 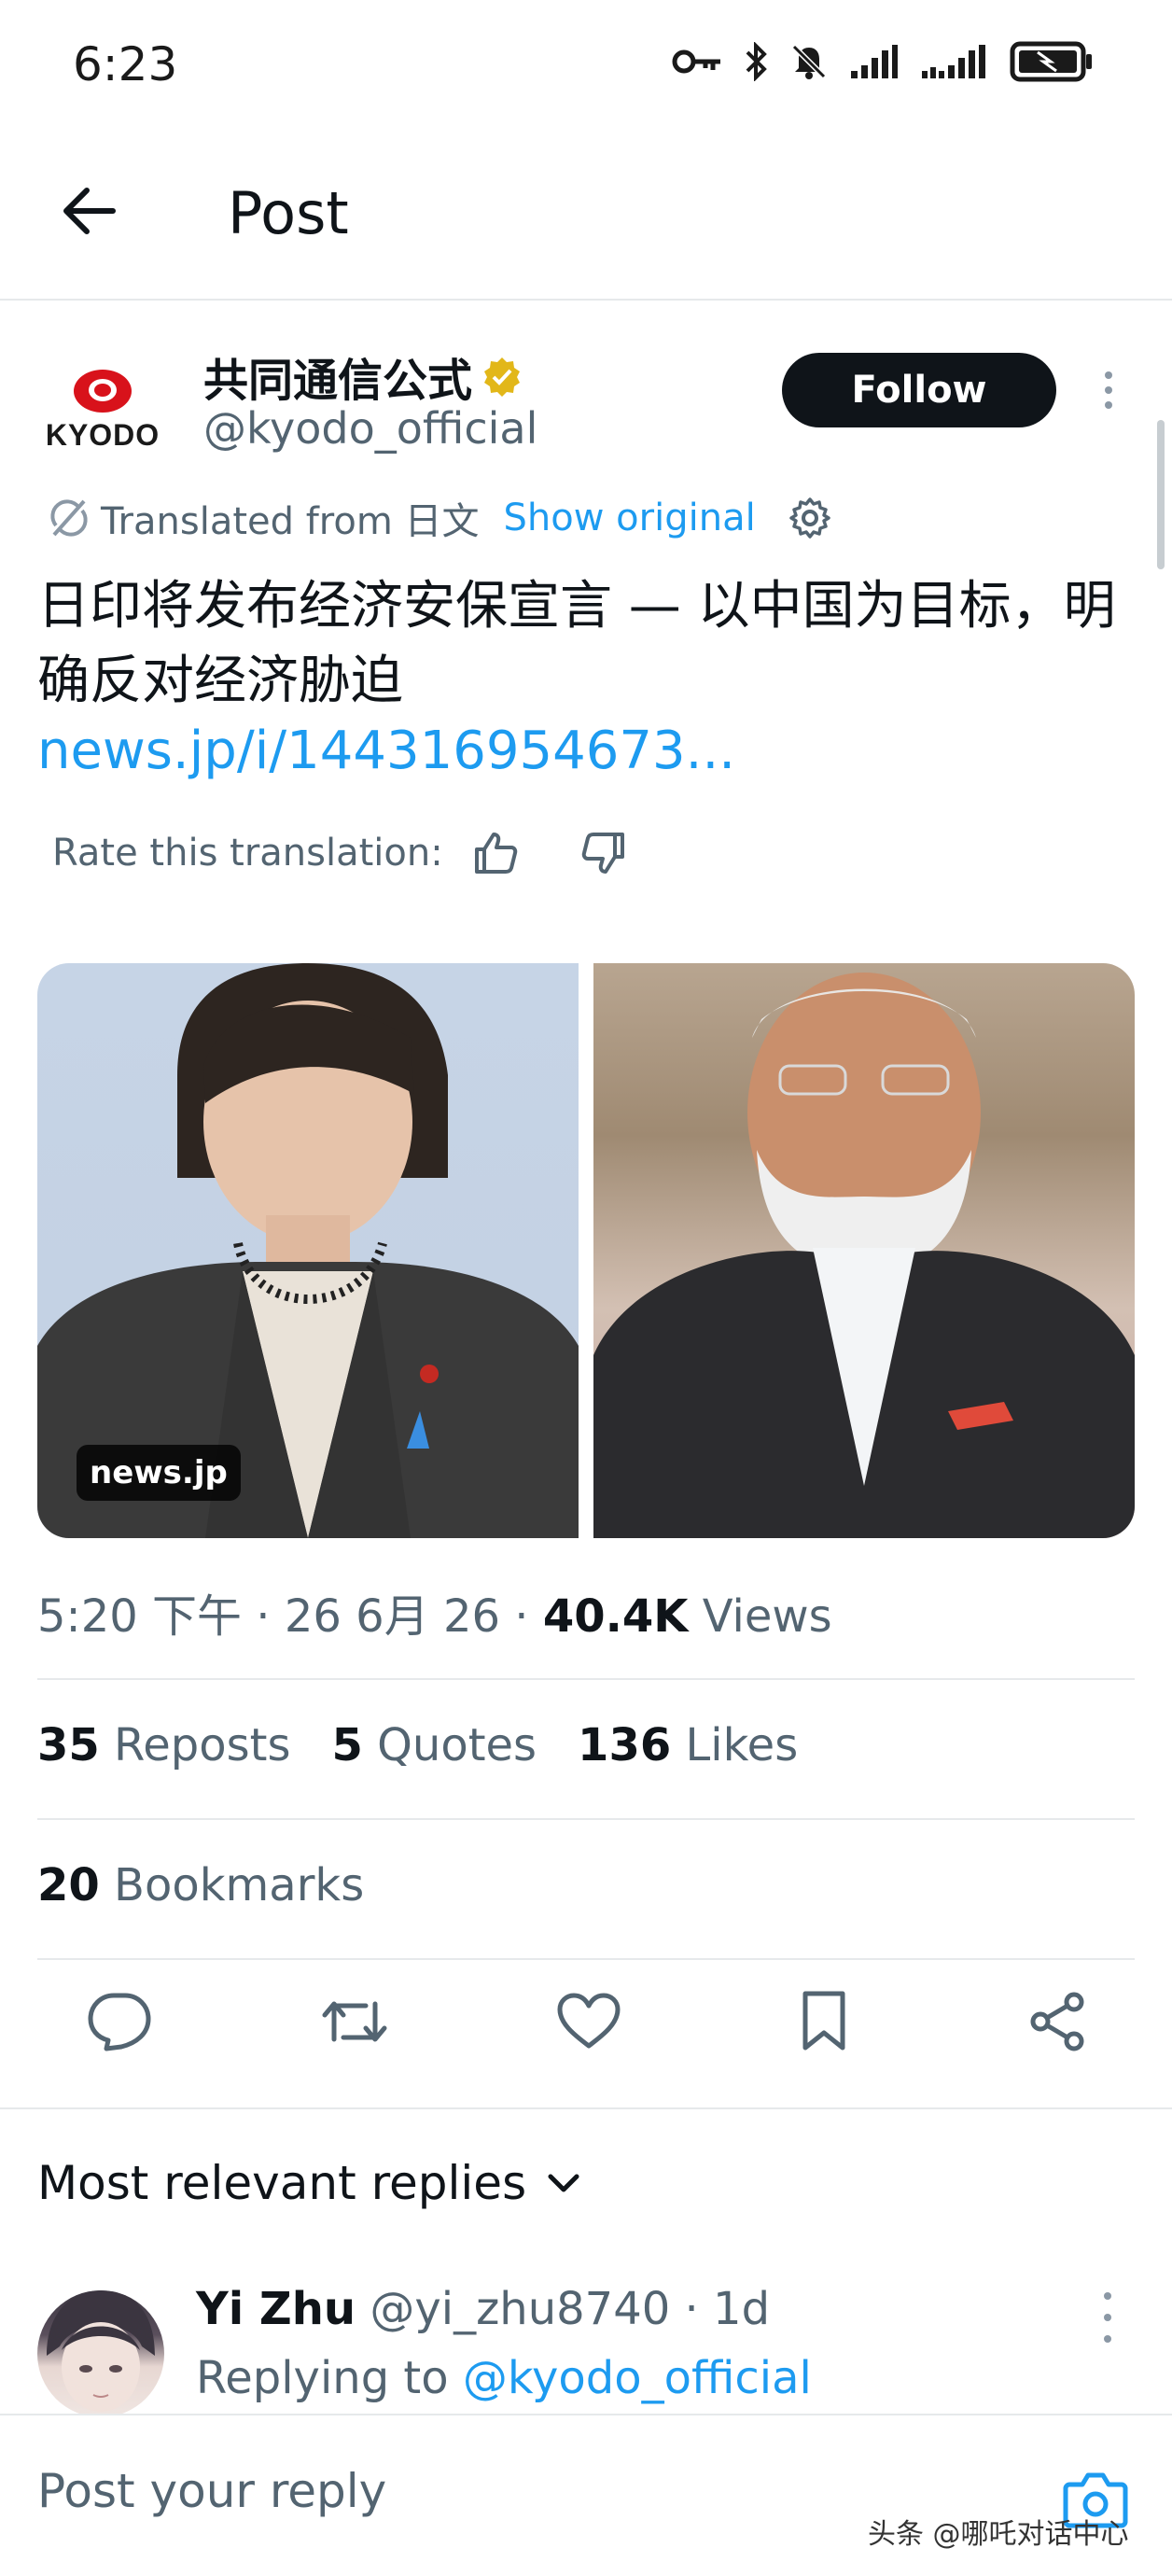 I want to click on header-divider, so click(x=586, y=300).